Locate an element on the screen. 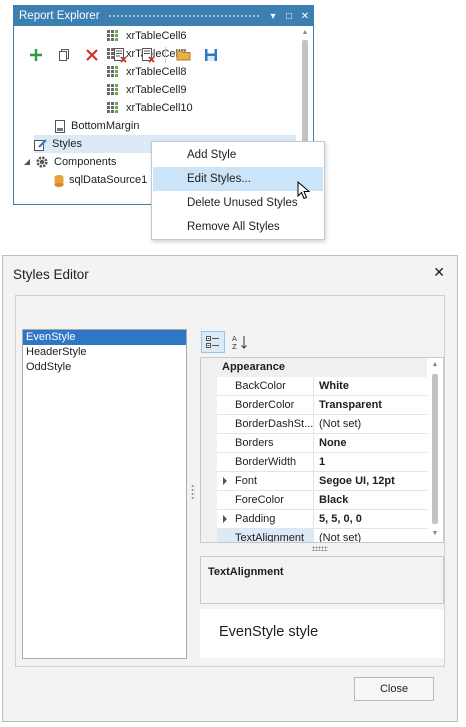 This screenshot has width=466, height=727. tree-item-label: Styles is located at coordinates (67, 144).